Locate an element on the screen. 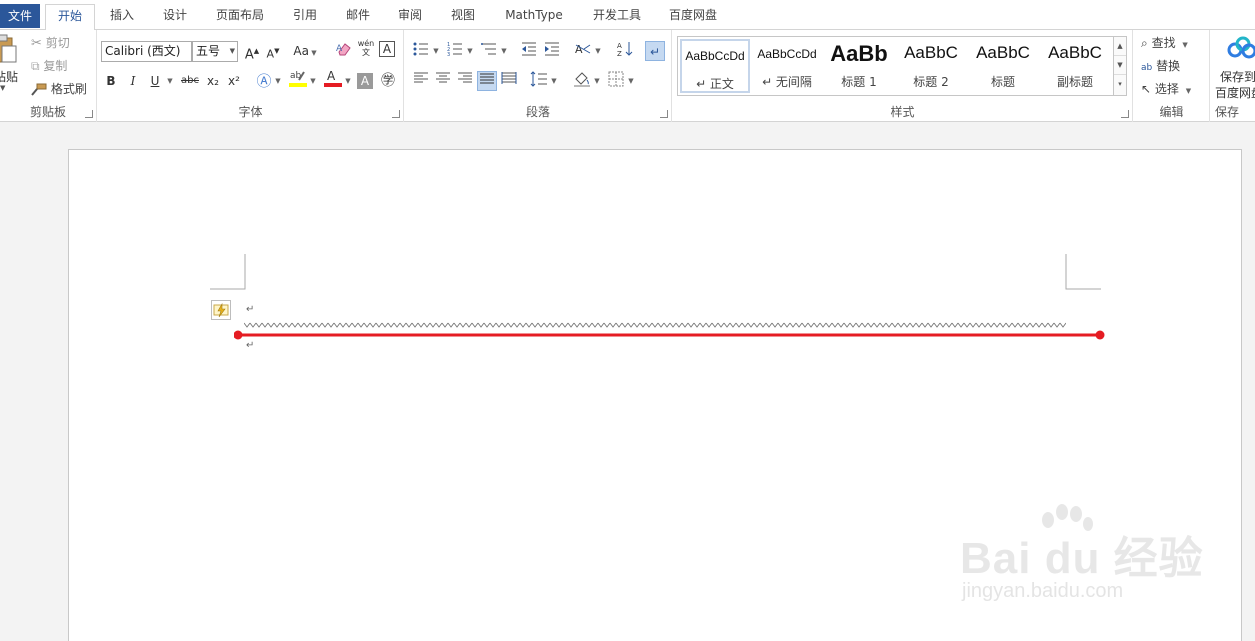 Image resolution: width=1255 pixels, height=641 pixels. select-label: 选择 is located at coordinates (1166, 89).